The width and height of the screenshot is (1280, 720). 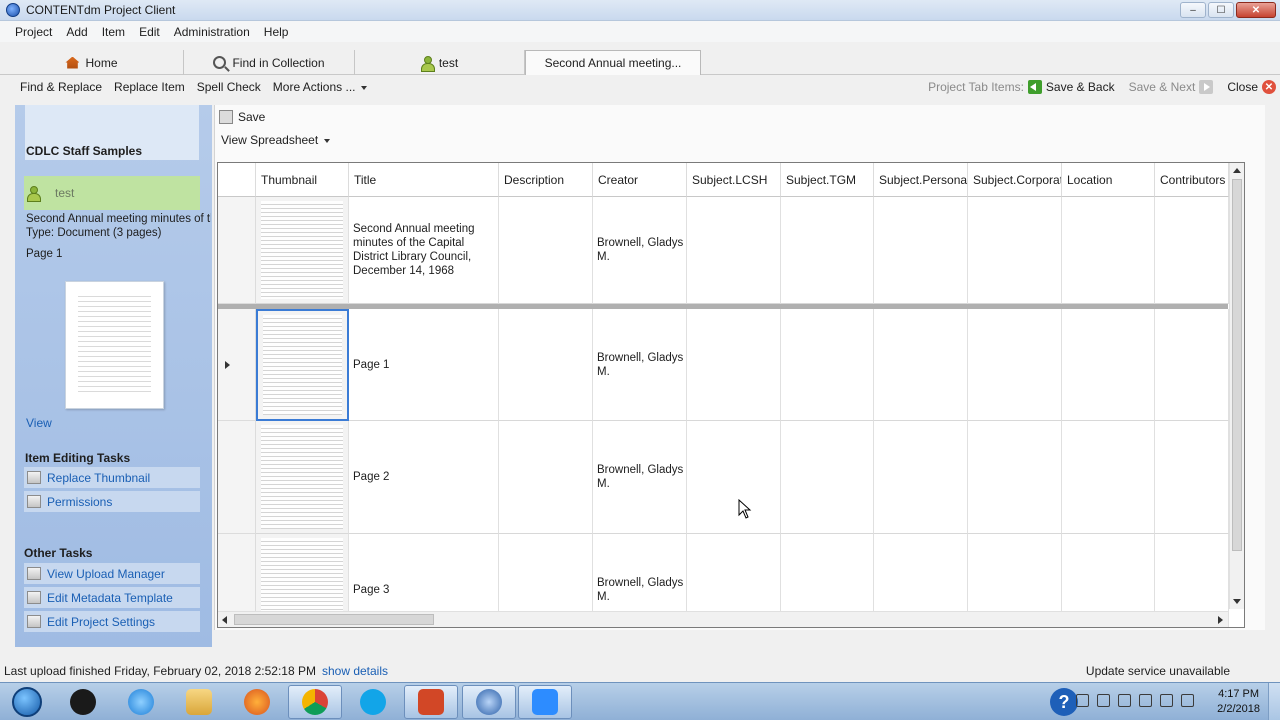 What do you see at coordinates (149, 87) in the screenshot?
I see `replace-item-button: Replace Item` at bounding box center [149, 87].